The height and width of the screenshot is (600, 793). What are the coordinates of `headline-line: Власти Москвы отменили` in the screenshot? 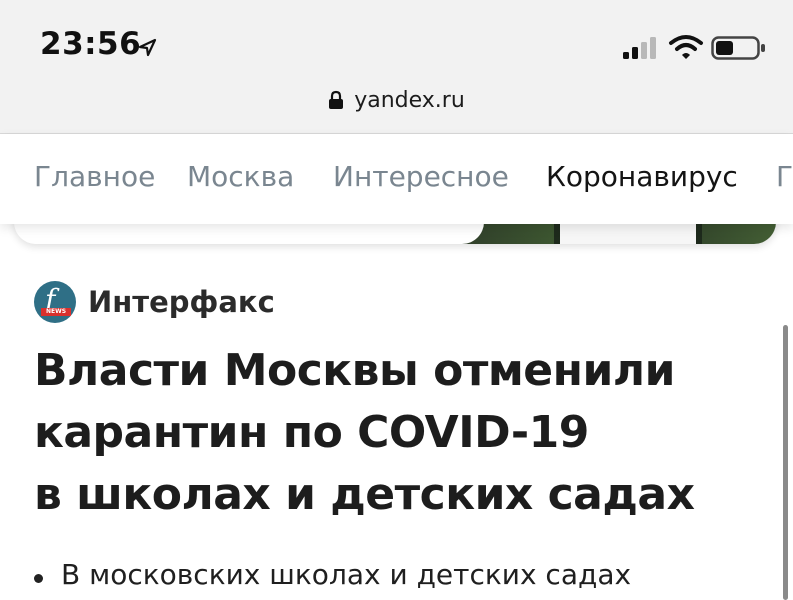 It's located at (354, 370).